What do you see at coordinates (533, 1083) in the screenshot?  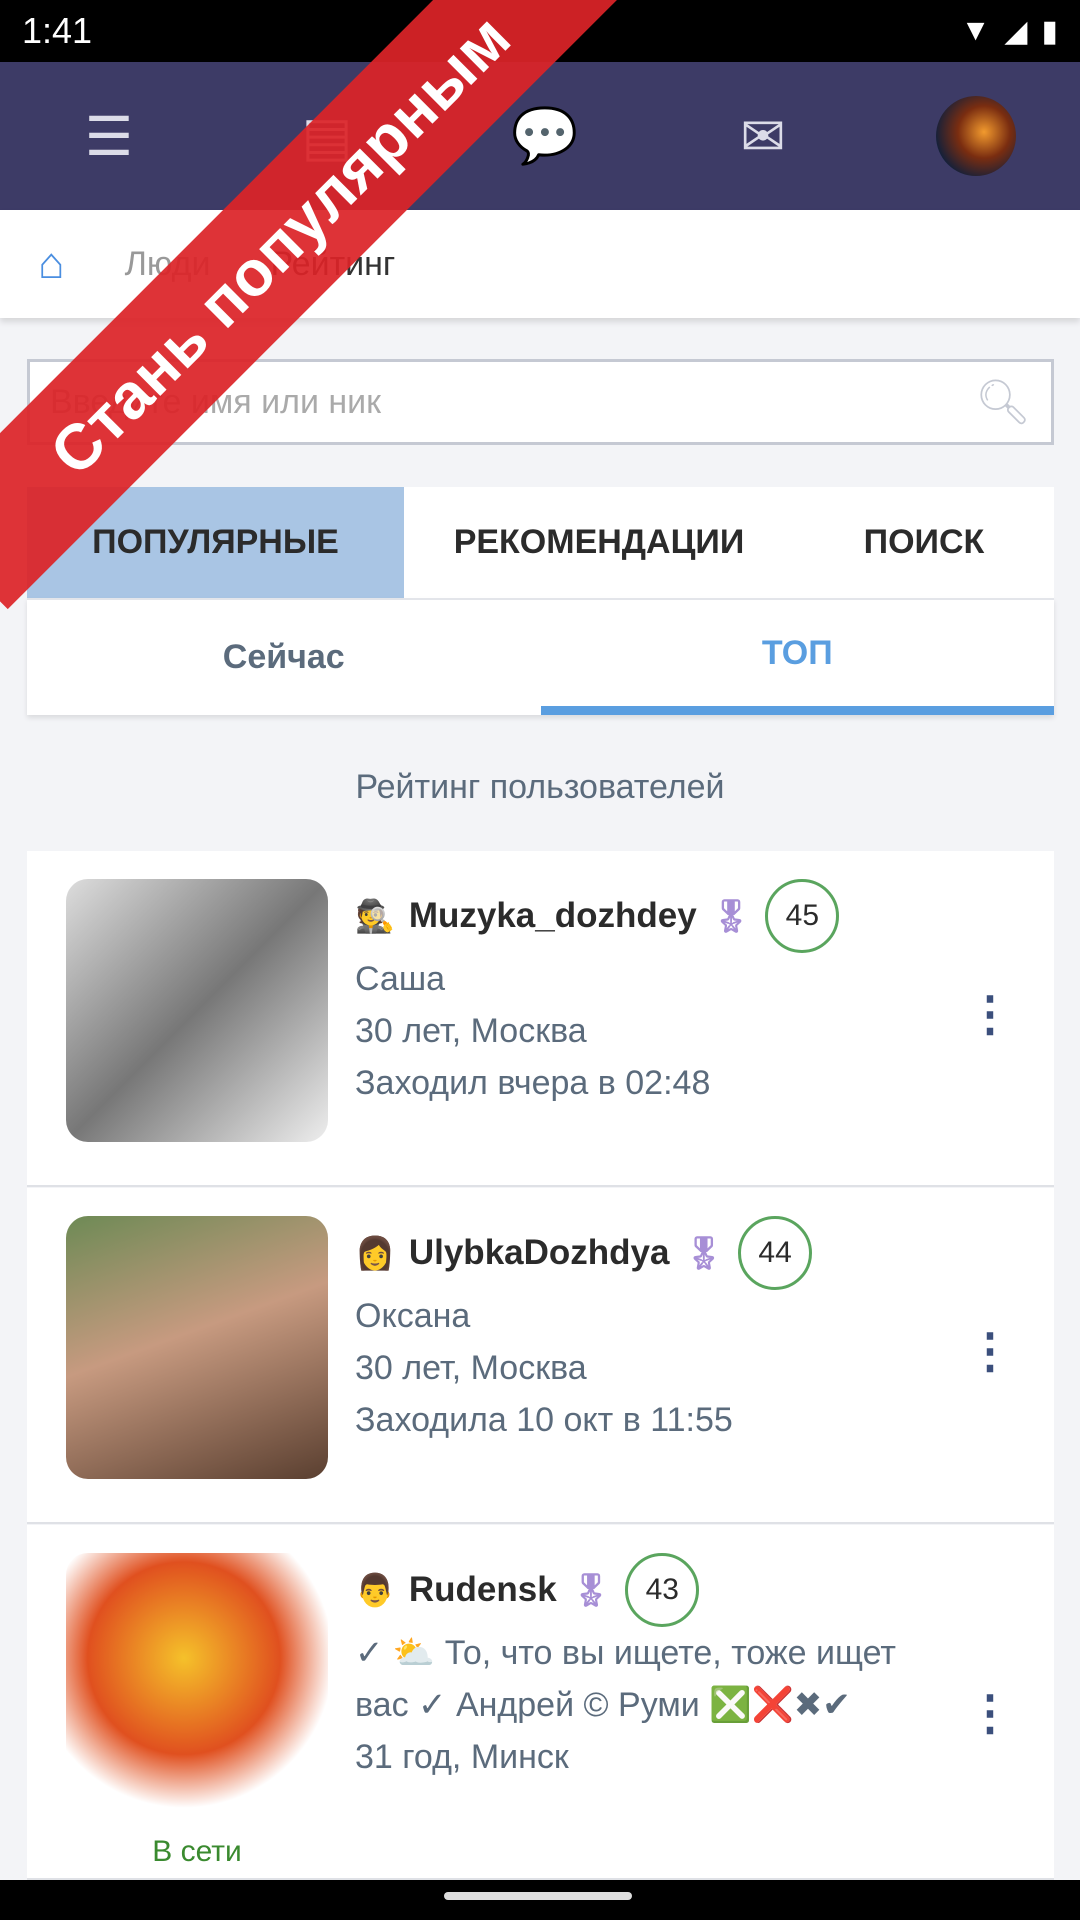 I see `user-last-seen: Заходил вчера в 02:48` at bounding box center [533, 1083].